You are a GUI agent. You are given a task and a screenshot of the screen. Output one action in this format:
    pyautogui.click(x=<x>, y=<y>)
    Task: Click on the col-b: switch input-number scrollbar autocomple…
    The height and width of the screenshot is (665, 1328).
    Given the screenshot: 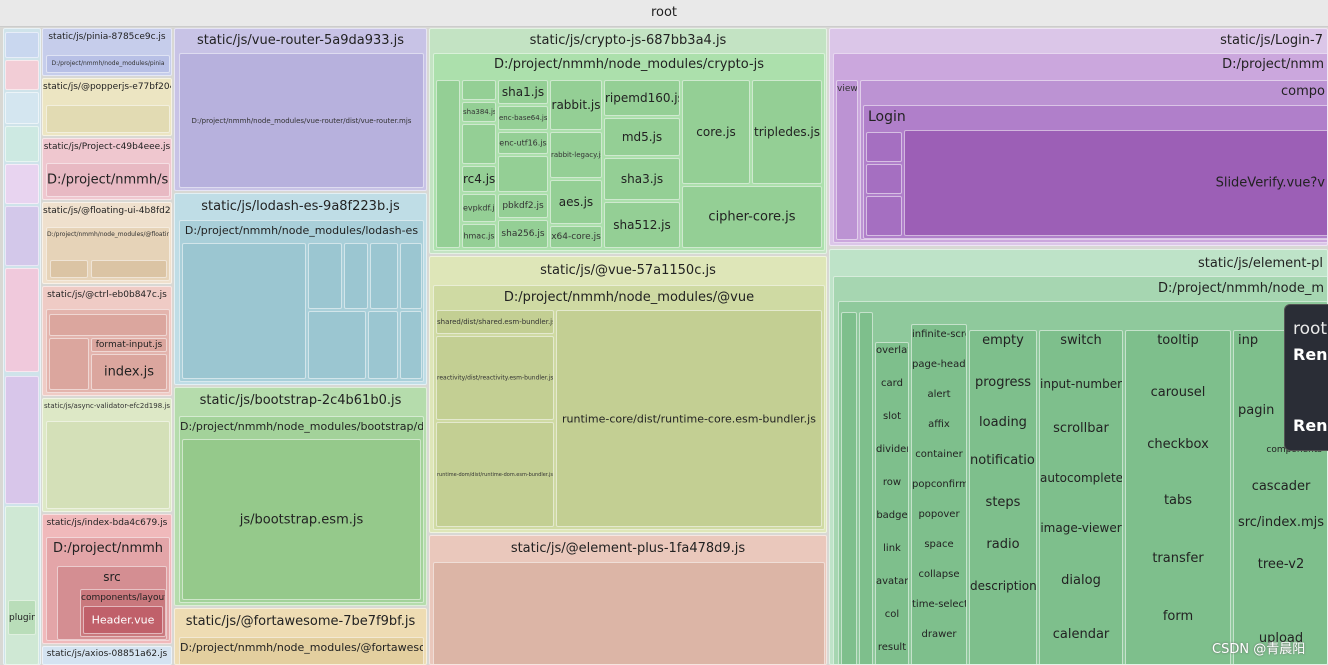 What is the action you would take?
    pyautogui.click(x=1081, y=497)
    